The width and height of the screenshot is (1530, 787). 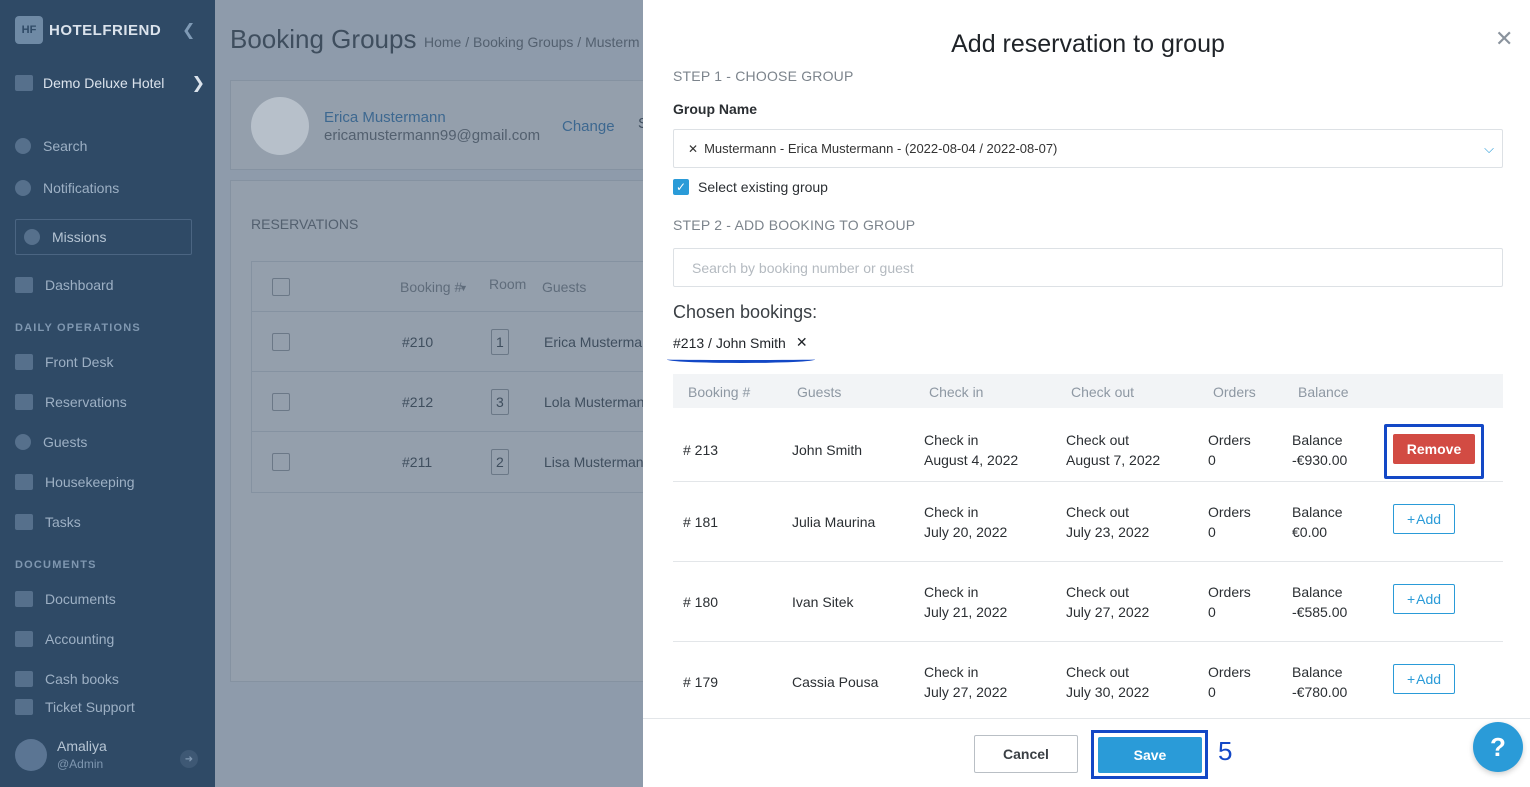 I want to click on table-row: #211 2 Lisa Musterman, so click(x=447, y=462).